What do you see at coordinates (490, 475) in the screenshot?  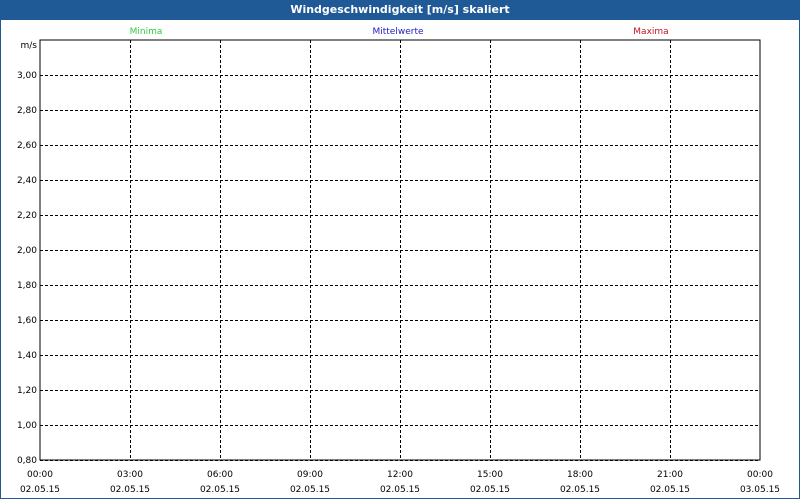 I see `x-tick-time-label: 15:00` at bounding box center [490, 475].